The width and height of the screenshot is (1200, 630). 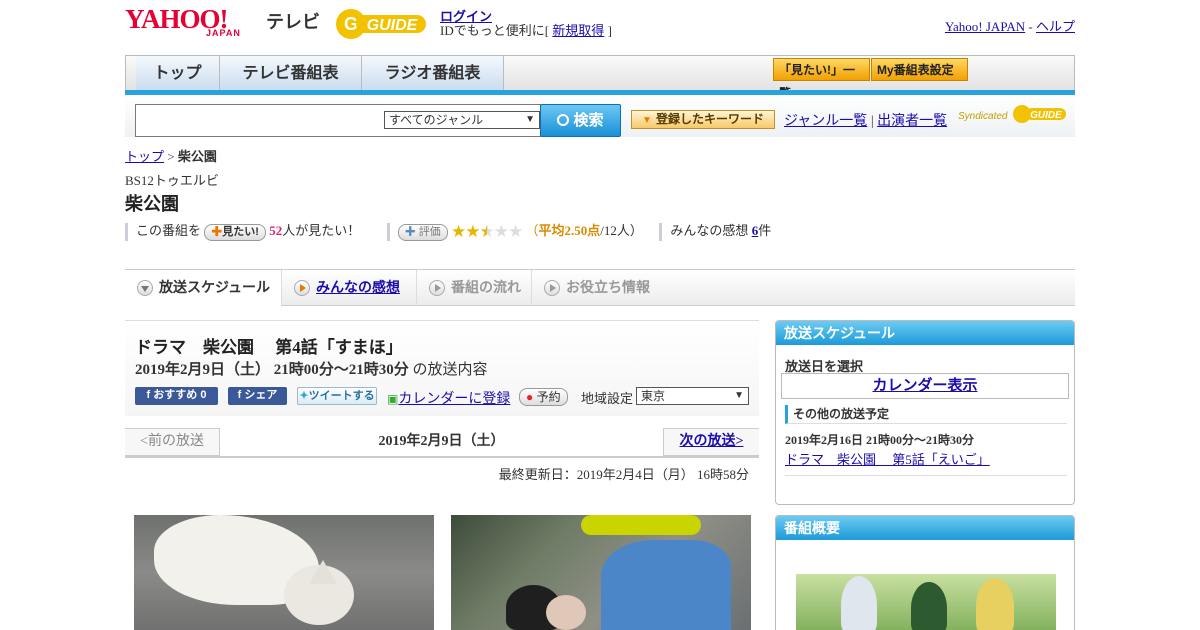 What do you see at coordinates (323, 572) in the screenshot?
I see `dog-ear-shape` at bounding box center [323, 572].